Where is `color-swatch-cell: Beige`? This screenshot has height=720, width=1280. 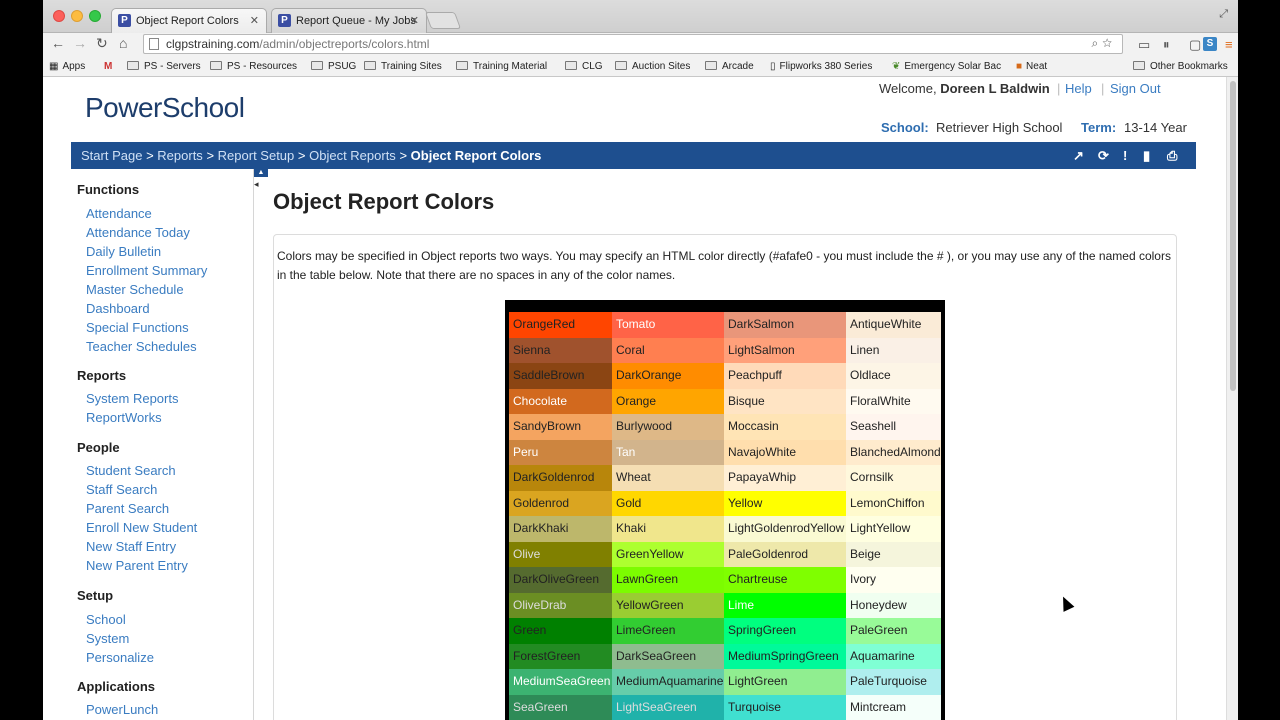
color-swatch-cell: Beige is located at coordinates (893, 554).